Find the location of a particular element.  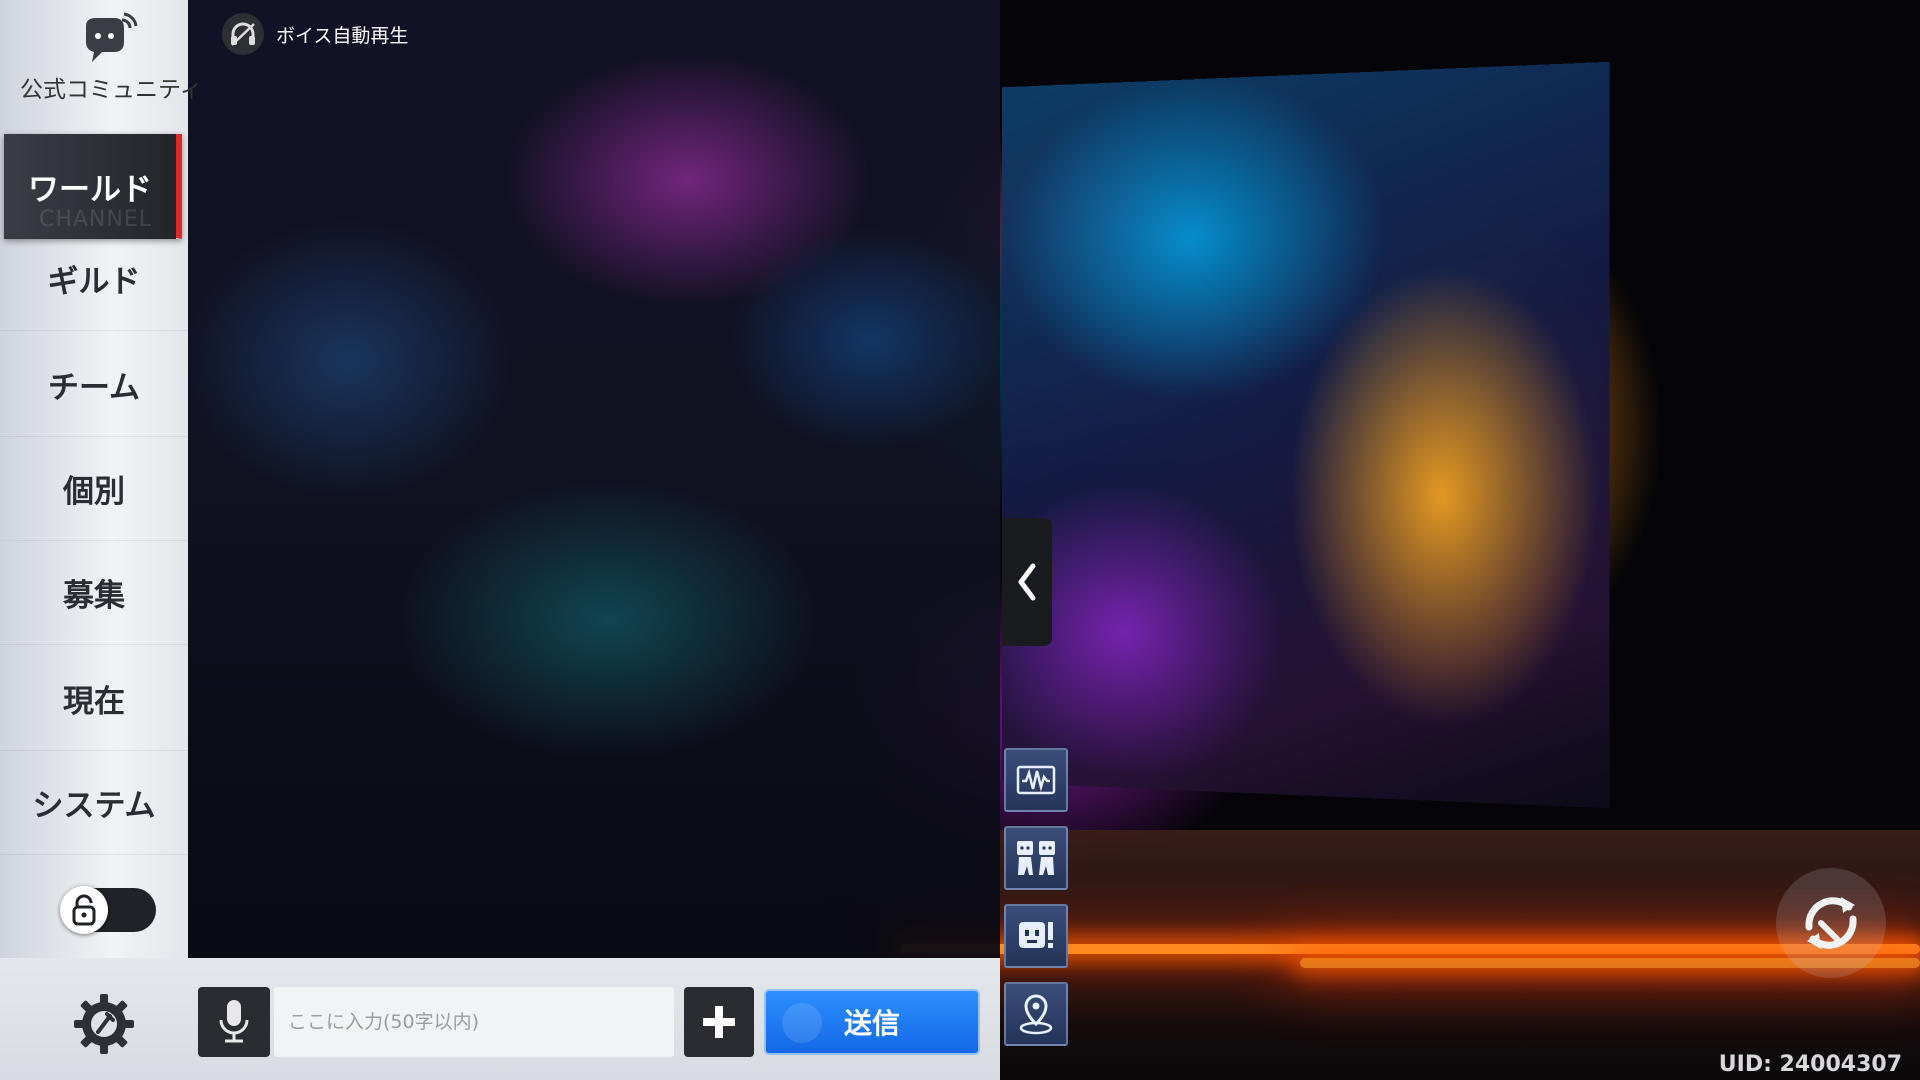

tab-current: 現在 is located at coordinates (94, 698).